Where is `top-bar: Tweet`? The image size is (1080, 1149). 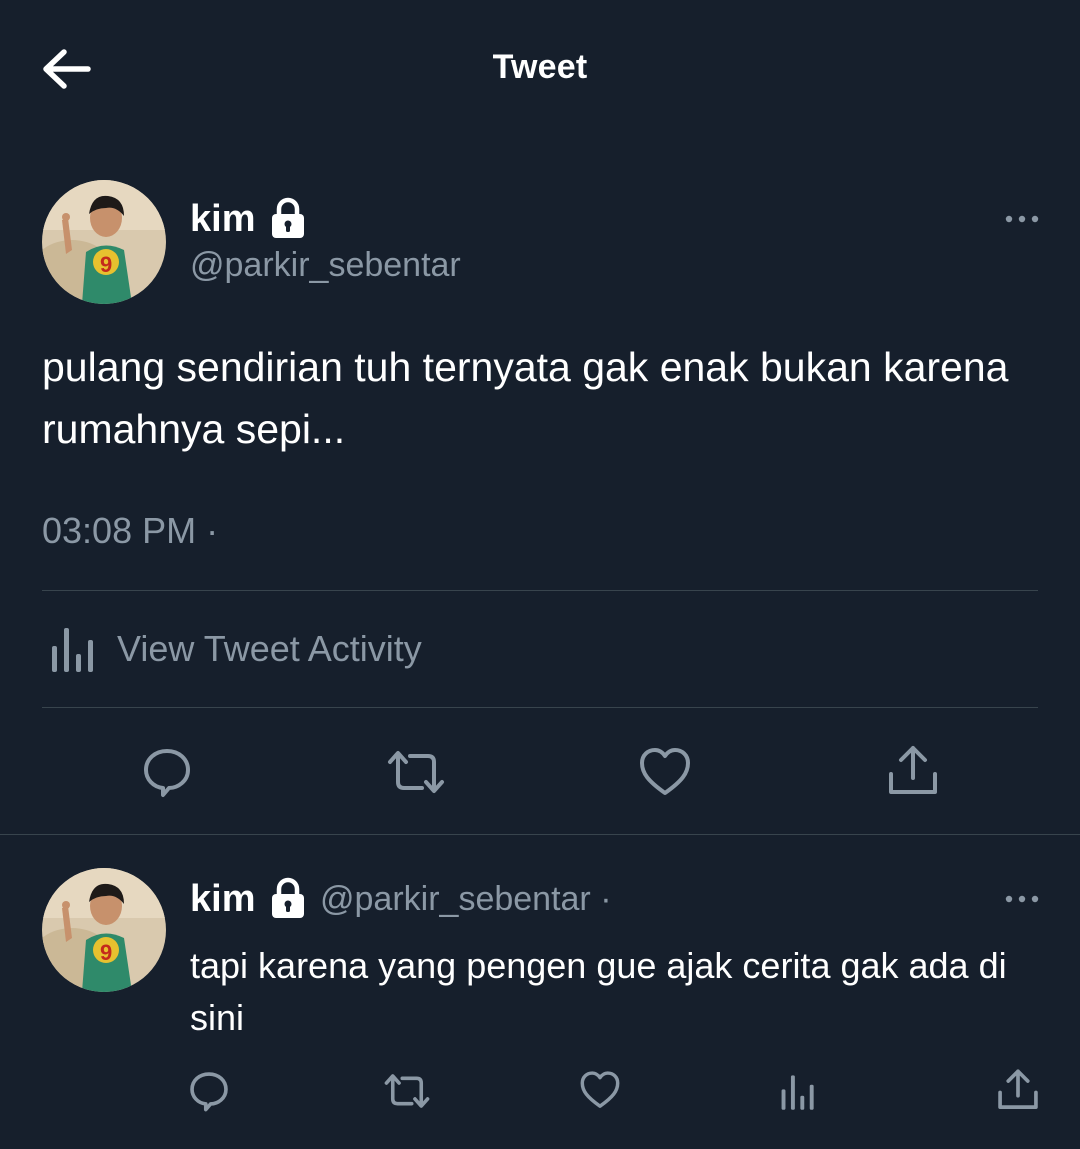 top-bar: Tweet is located at coordinates (540, 70).